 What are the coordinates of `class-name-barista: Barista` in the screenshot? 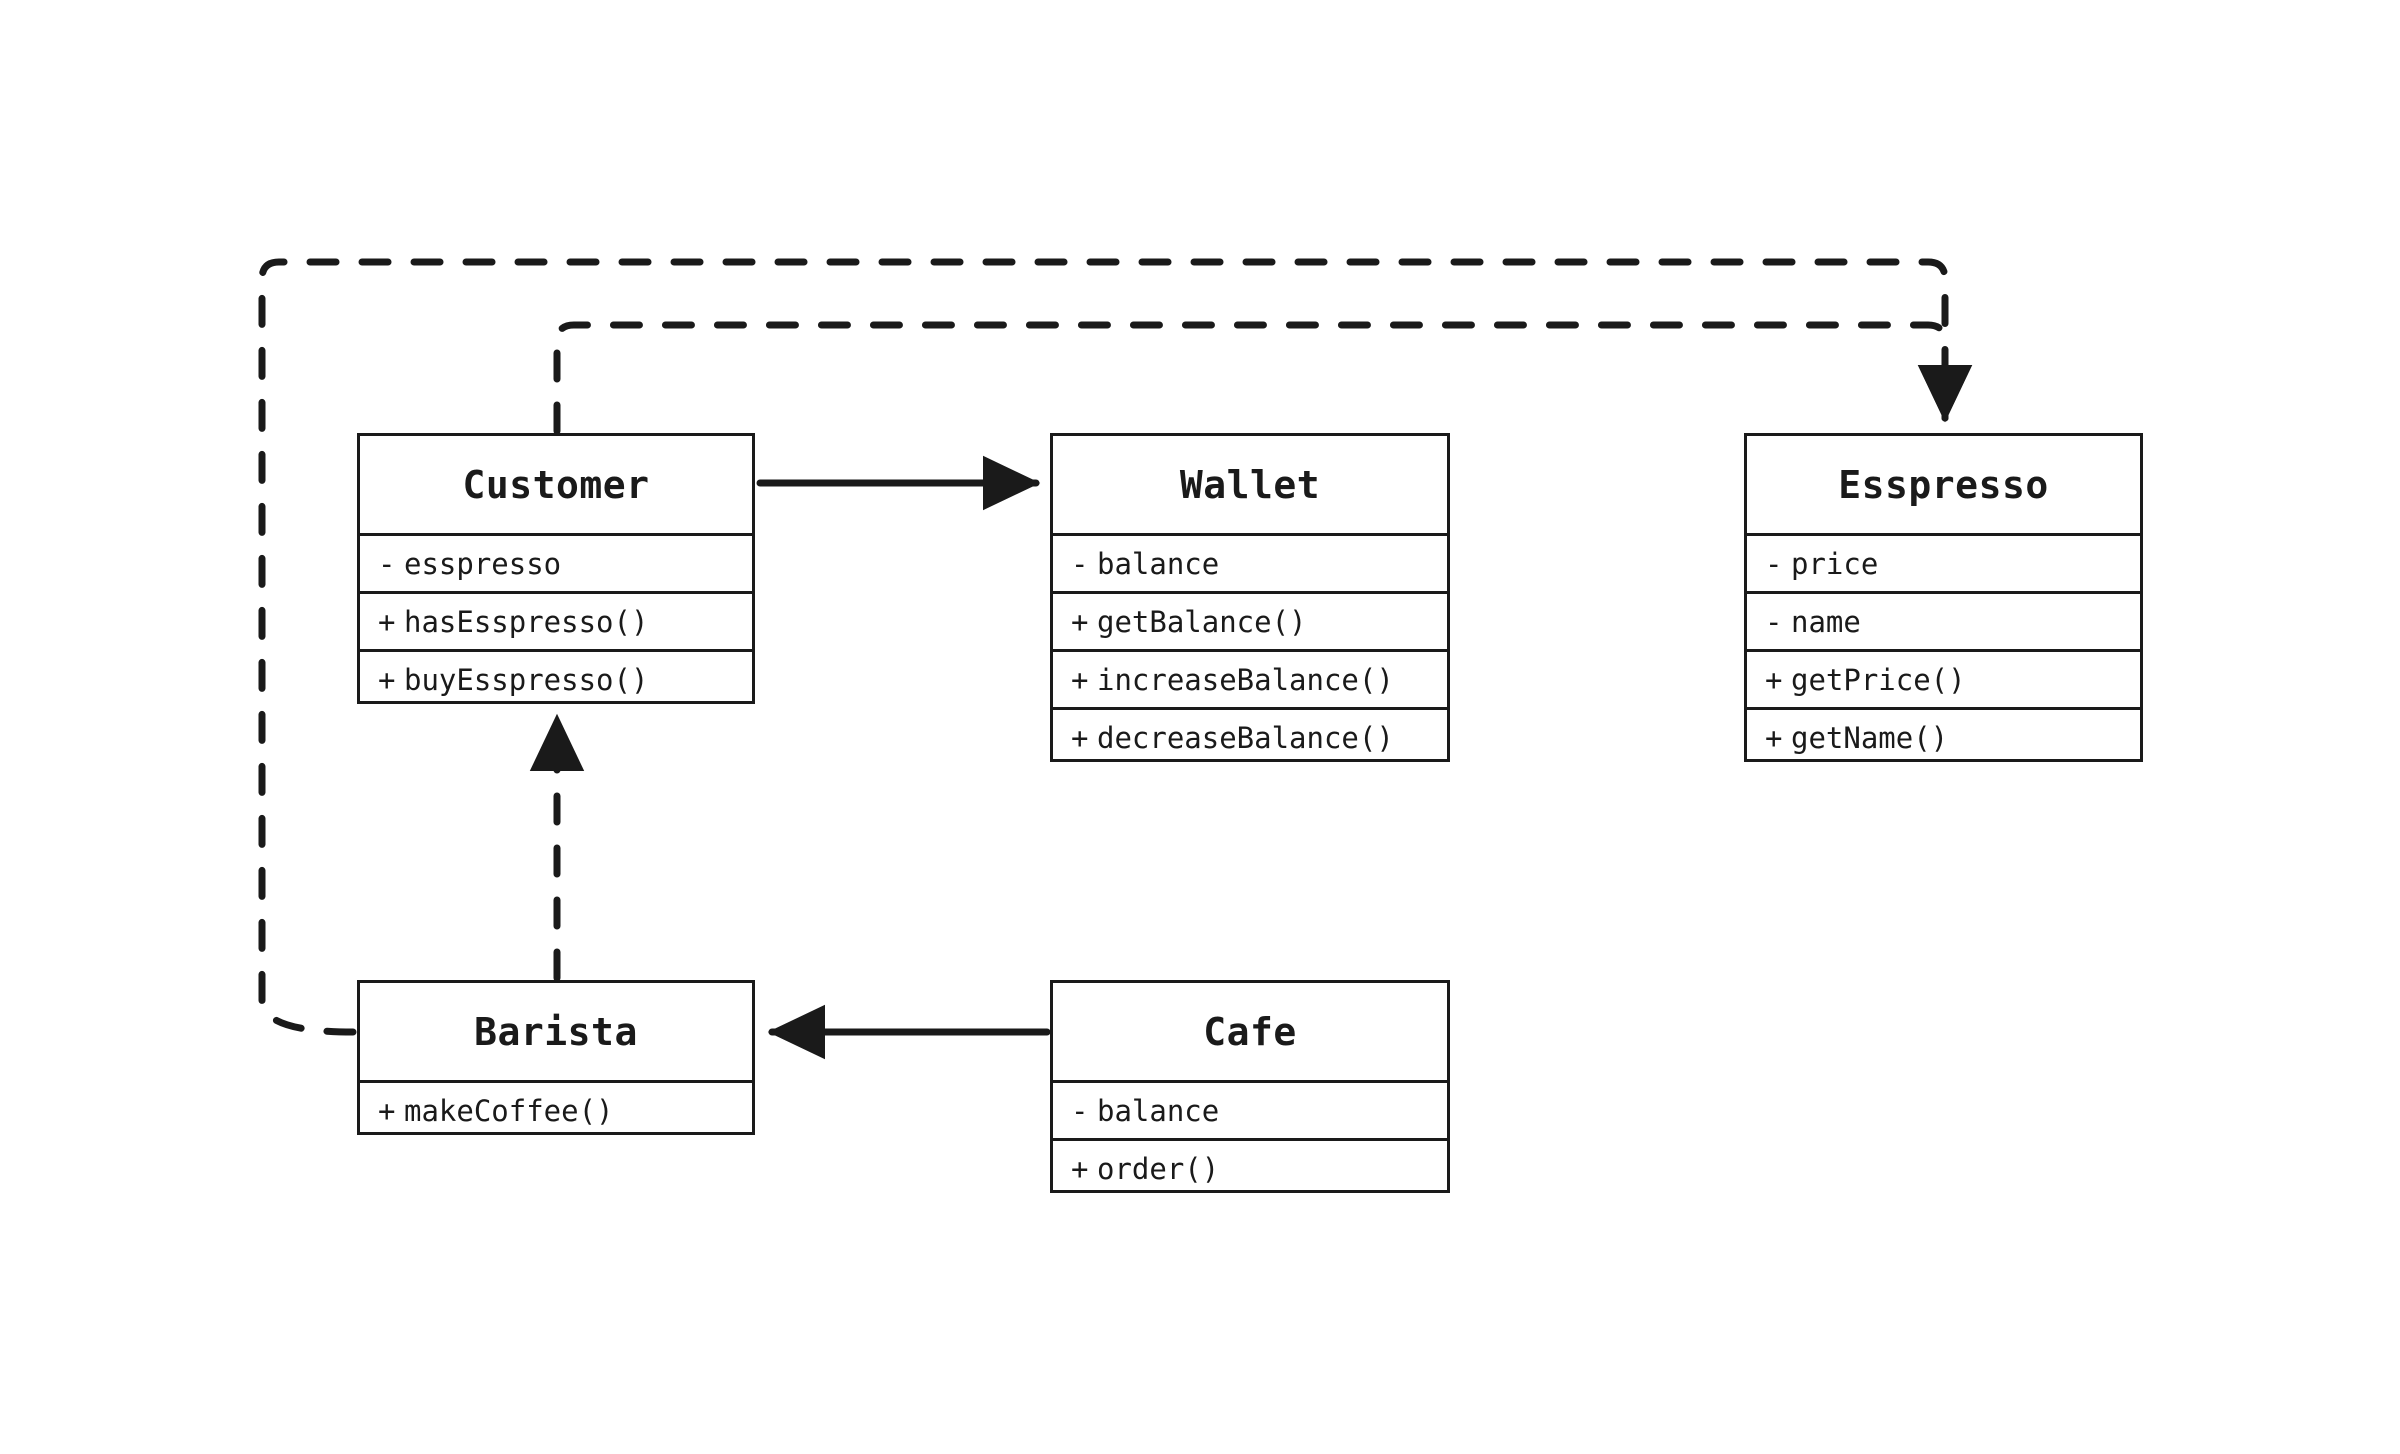 It's located at (556, 1031).